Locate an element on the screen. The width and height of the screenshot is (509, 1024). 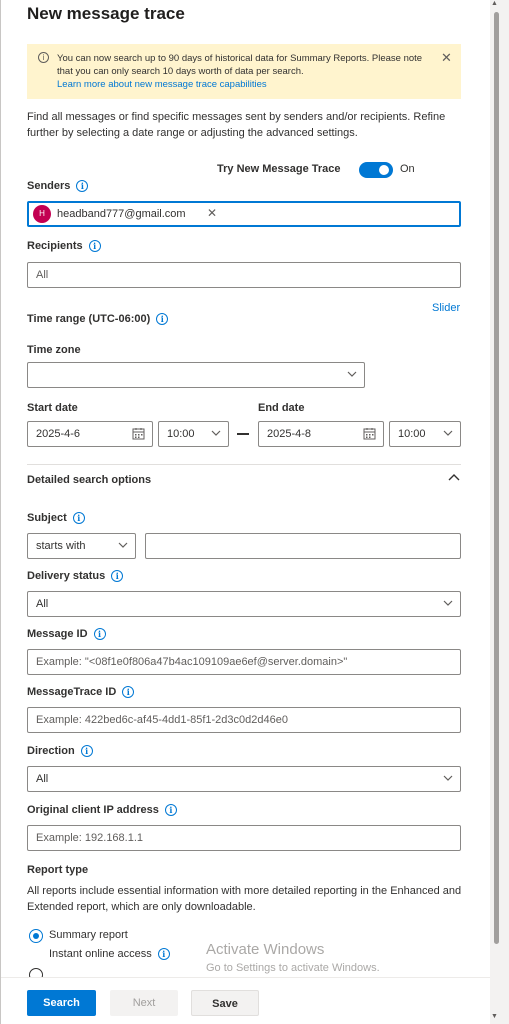
start-time-value: 10:00 is located at coordinates (181, 434).